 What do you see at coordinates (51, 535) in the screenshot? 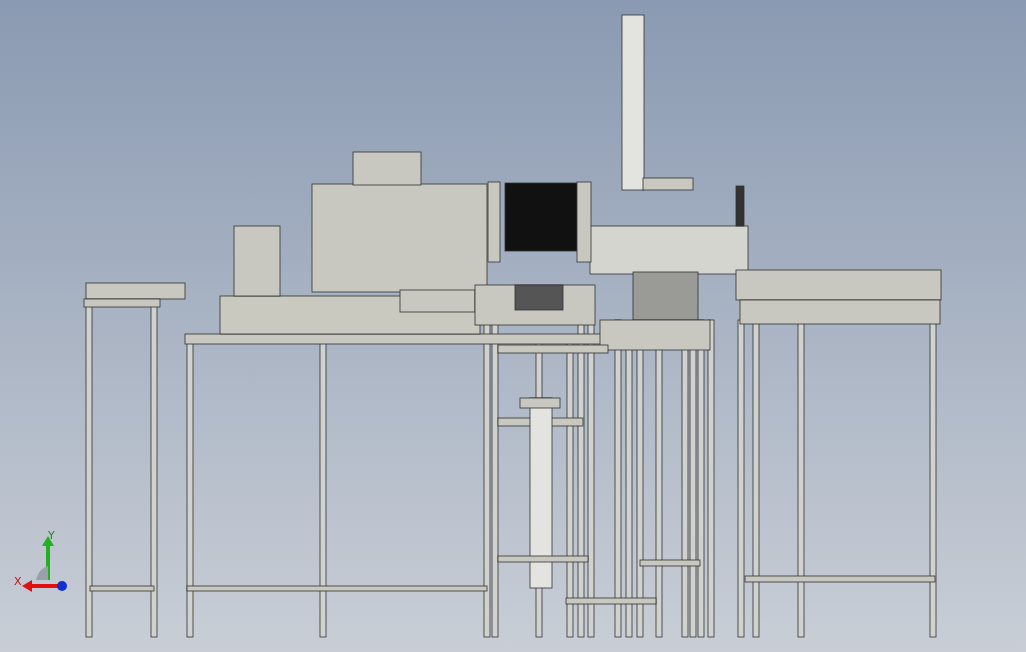
I see `axis-label: Y` at bounding box center [51, 535].